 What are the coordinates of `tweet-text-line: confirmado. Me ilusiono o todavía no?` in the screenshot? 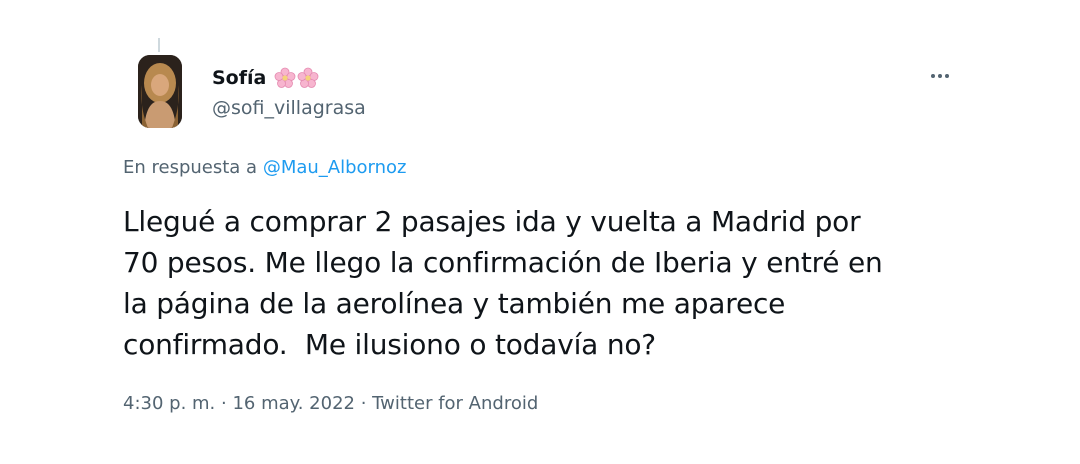 It's located at (389, 344).